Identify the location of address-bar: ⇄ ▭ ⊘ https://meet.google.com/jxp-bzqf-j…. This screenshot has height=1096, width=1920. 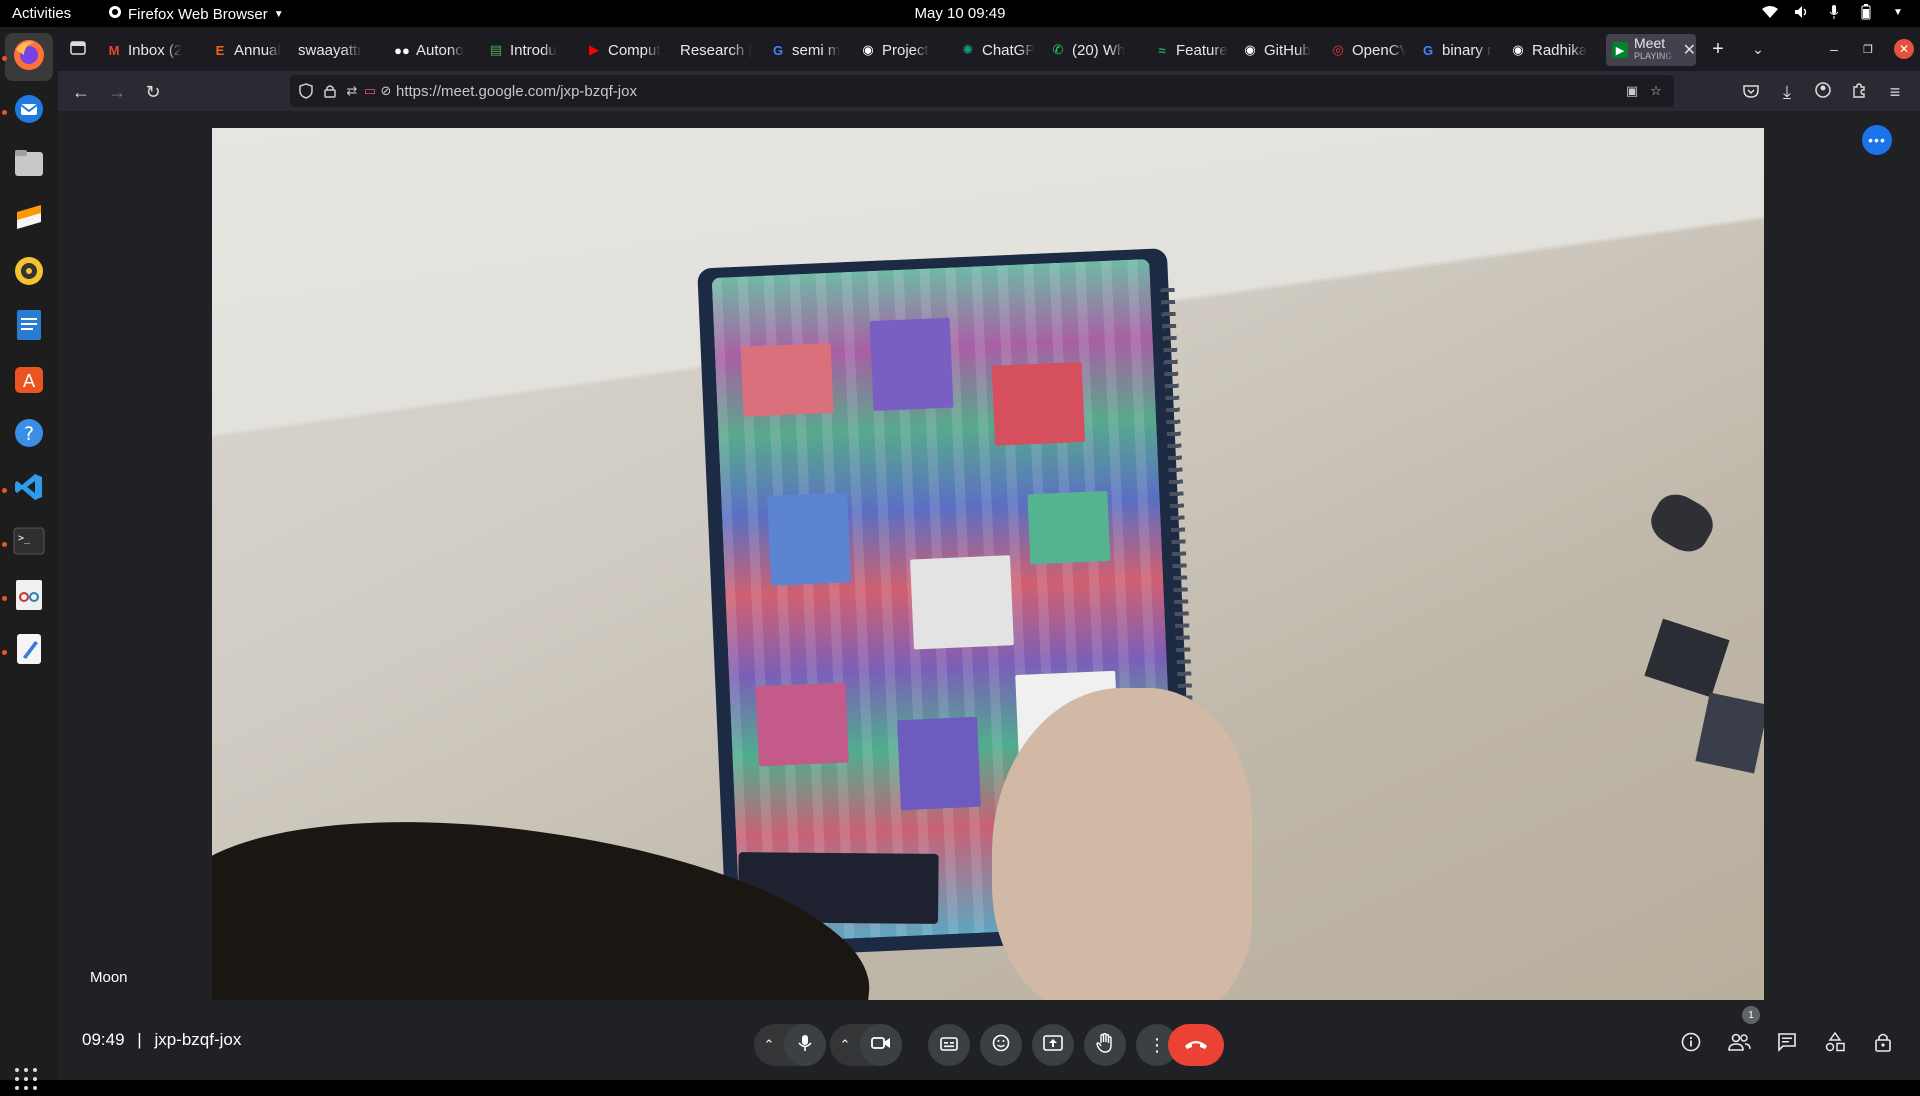
(982, 91).